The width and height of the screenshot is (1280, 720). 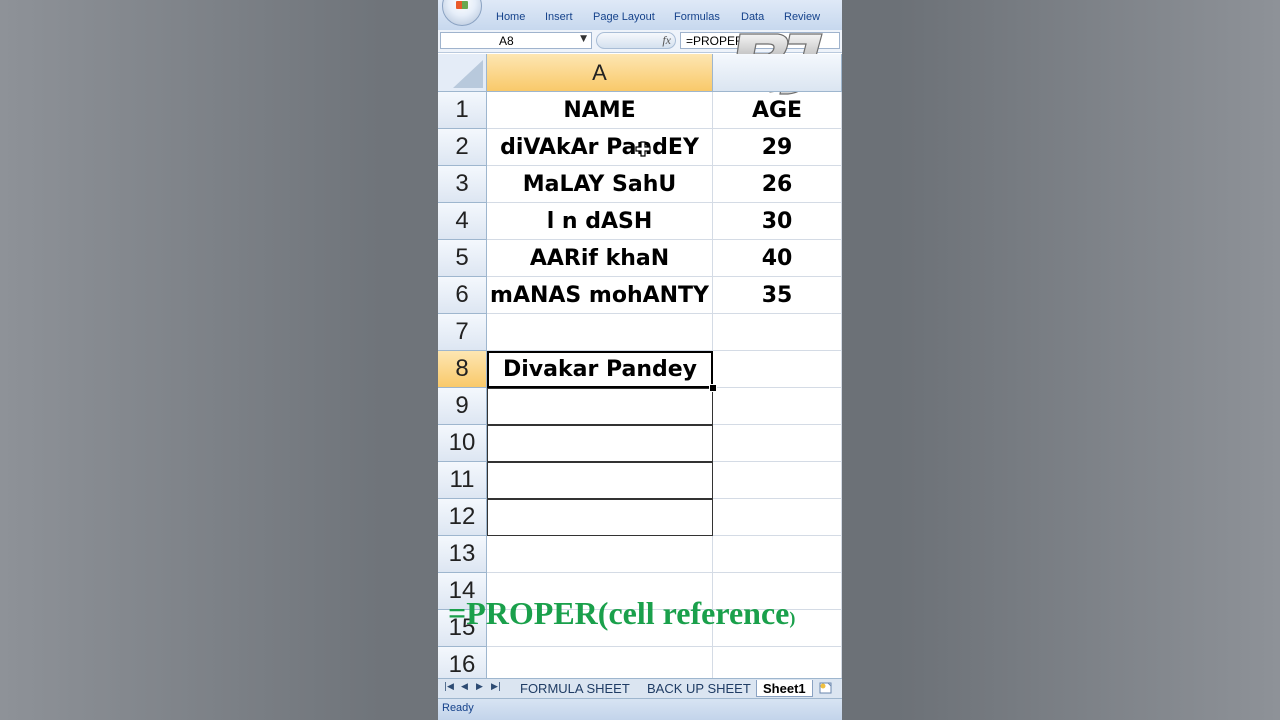 What do you see at coordinates (713, 388) in the screenshot?
I see `fill-handle` at bounding box center [713, 388].